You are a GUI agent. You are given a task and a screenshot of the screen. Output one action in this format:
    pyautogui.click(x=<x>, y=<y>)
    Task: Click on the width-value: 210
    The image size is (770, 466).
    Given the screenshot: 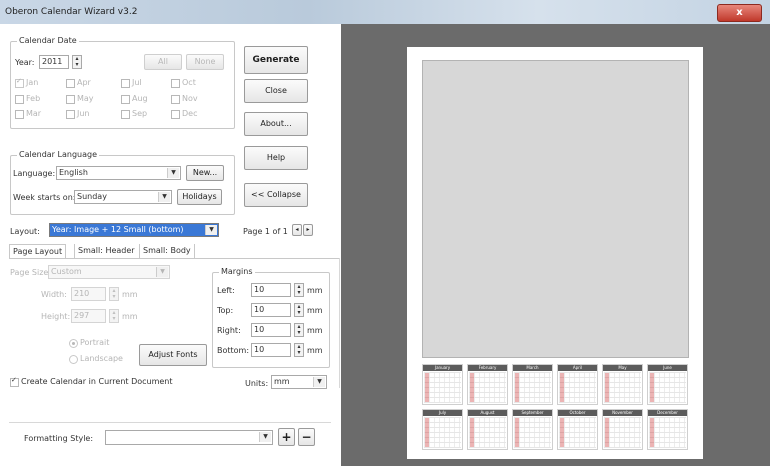 What is the action you would take?
    pyautogui.click(x=82, y=293)
    